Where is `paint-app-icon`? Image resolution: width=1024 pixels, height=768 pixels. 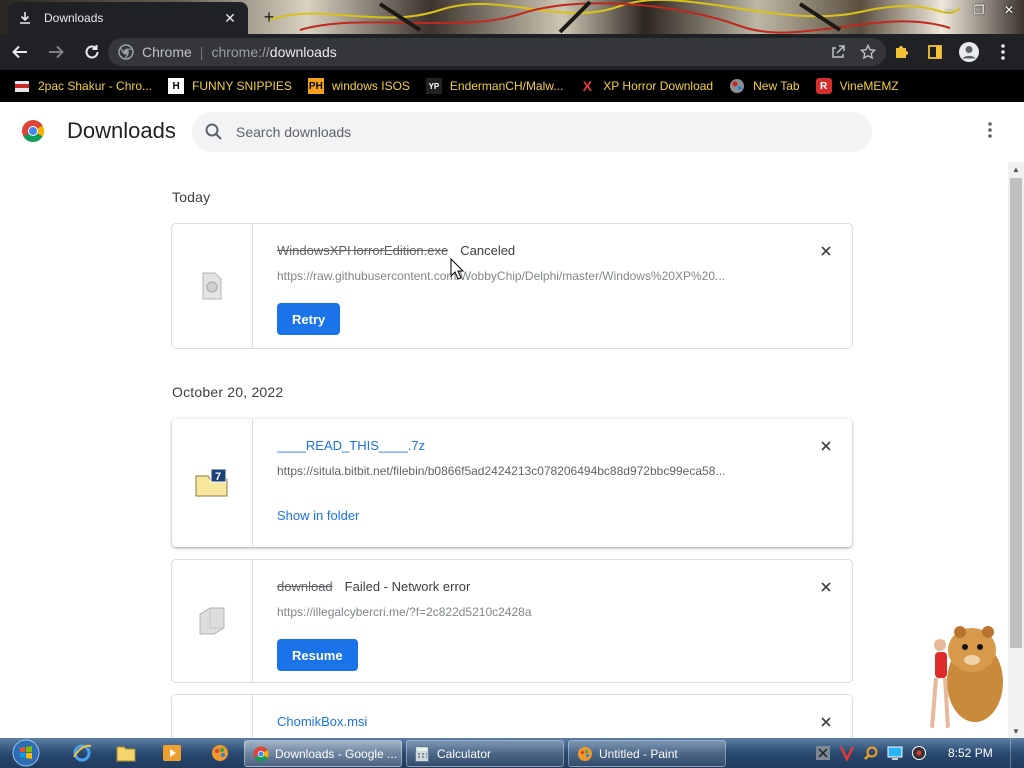 paint-app-icon is located at coordinates (220, 753).